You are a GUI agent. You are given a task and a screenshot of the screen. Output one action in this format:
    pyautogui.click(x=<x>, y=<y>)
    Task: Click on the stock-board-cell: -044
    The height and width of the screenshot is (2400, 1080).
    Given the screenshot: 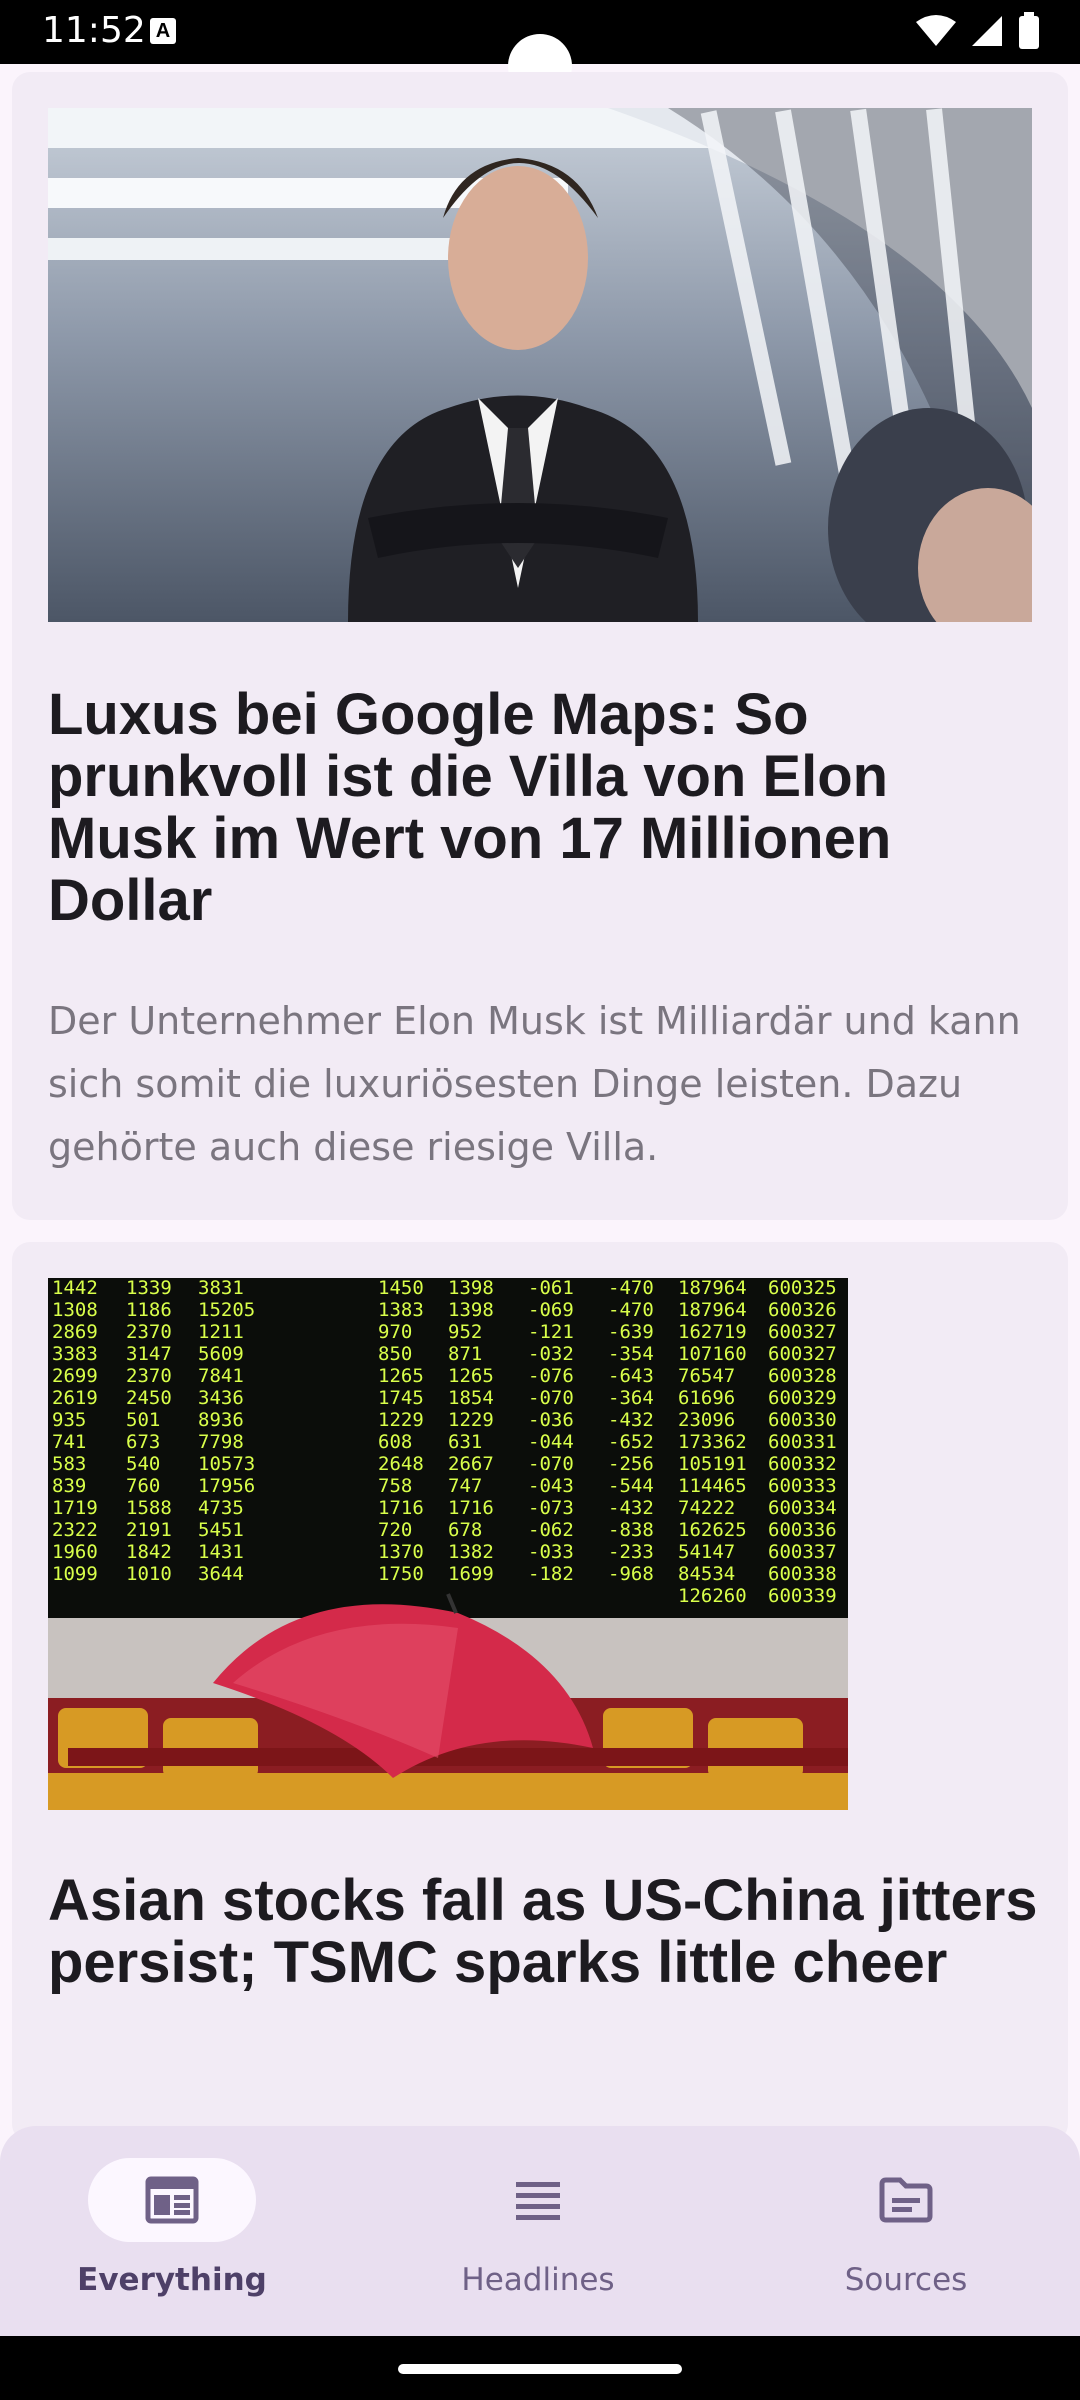 What is the action you would take?
    pyautogui.click(x=551, y=1442)
    